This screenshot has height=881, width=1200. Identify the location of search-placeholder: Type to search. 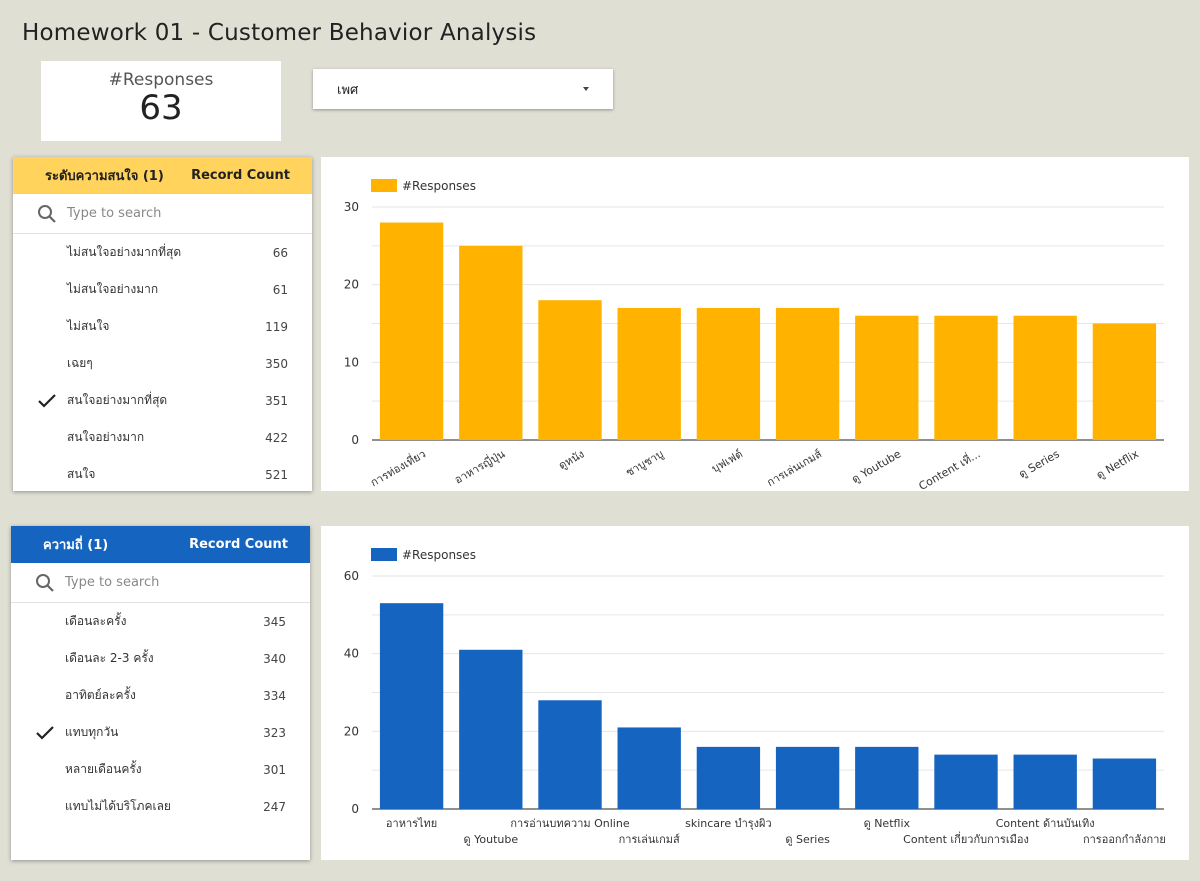
(114, 213).